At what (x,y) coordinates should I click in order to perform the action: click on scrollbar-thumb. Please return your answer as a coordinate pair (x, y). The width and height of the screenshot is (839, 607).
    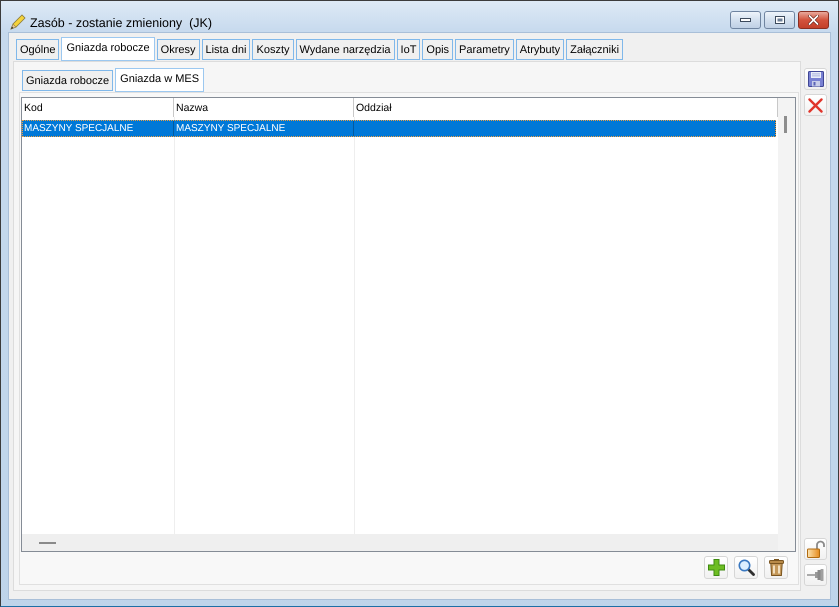
    Looking at the image, I should click on (785, 124).